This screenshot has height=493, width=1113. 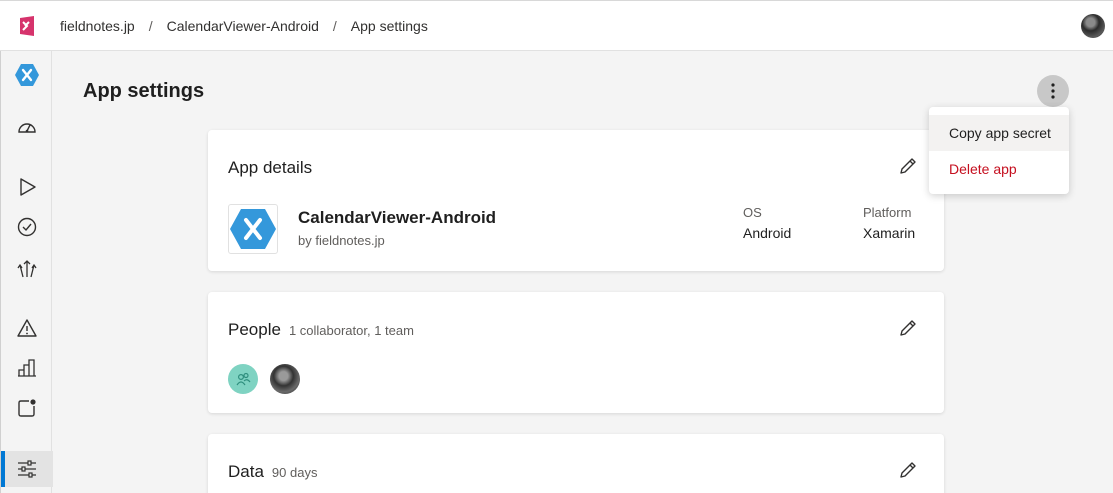 I want to click on check-circle-icon, so click(x=27, y=227).